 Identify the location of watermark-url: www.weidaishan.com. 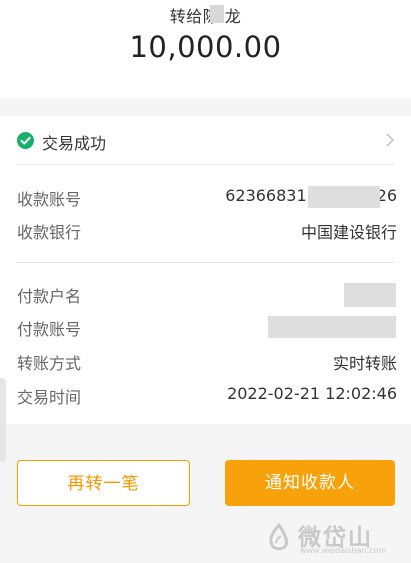
(343, 550).